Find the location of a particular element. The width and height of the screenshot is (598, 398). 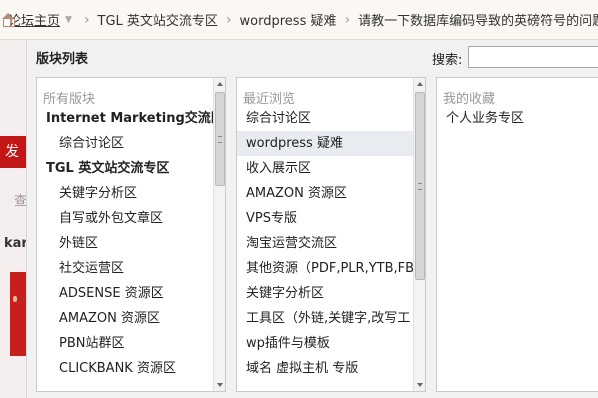

post-button: 发 is located at coordinates (13, 152).